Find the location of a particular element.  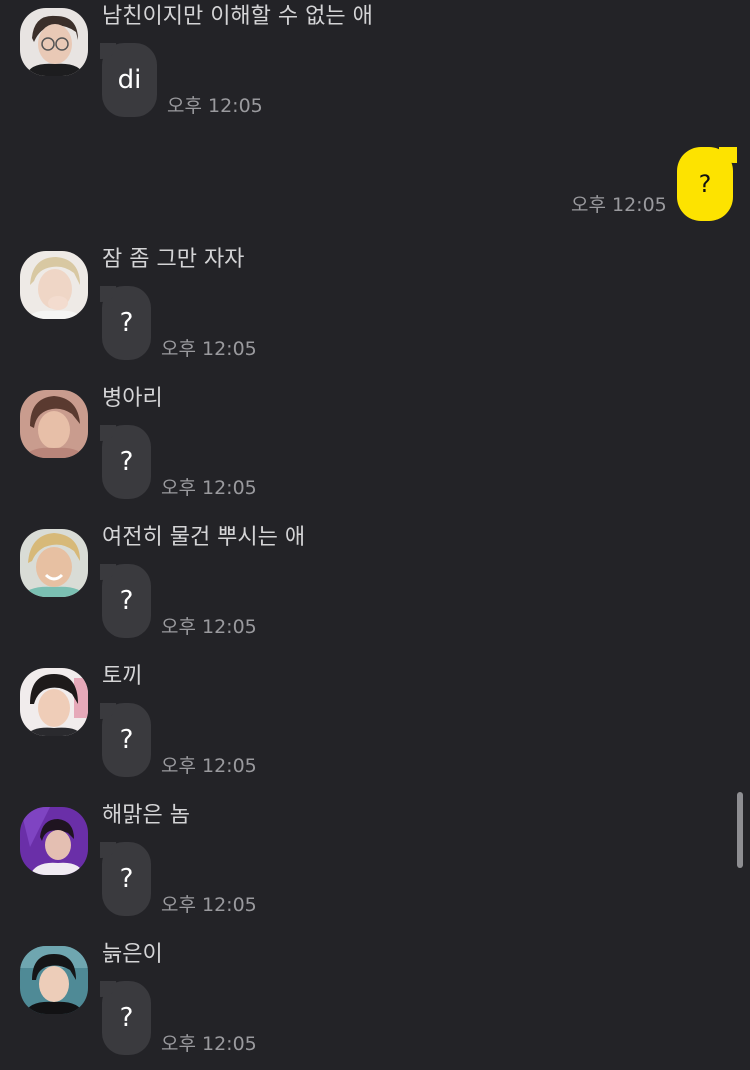

sender-name: 토끼 is located at coordinates (122, 676).